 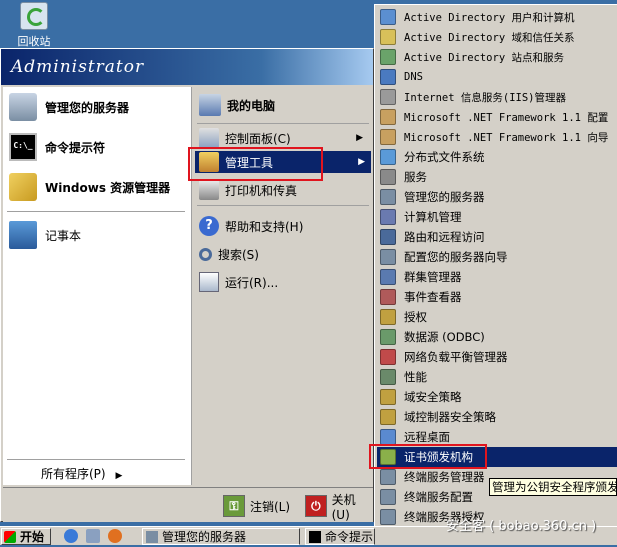 What do you see at coordinates (433, 297) in the screenshot?
I see `admin-tool-label: 事件查看器` at bounding box center [433, 297].